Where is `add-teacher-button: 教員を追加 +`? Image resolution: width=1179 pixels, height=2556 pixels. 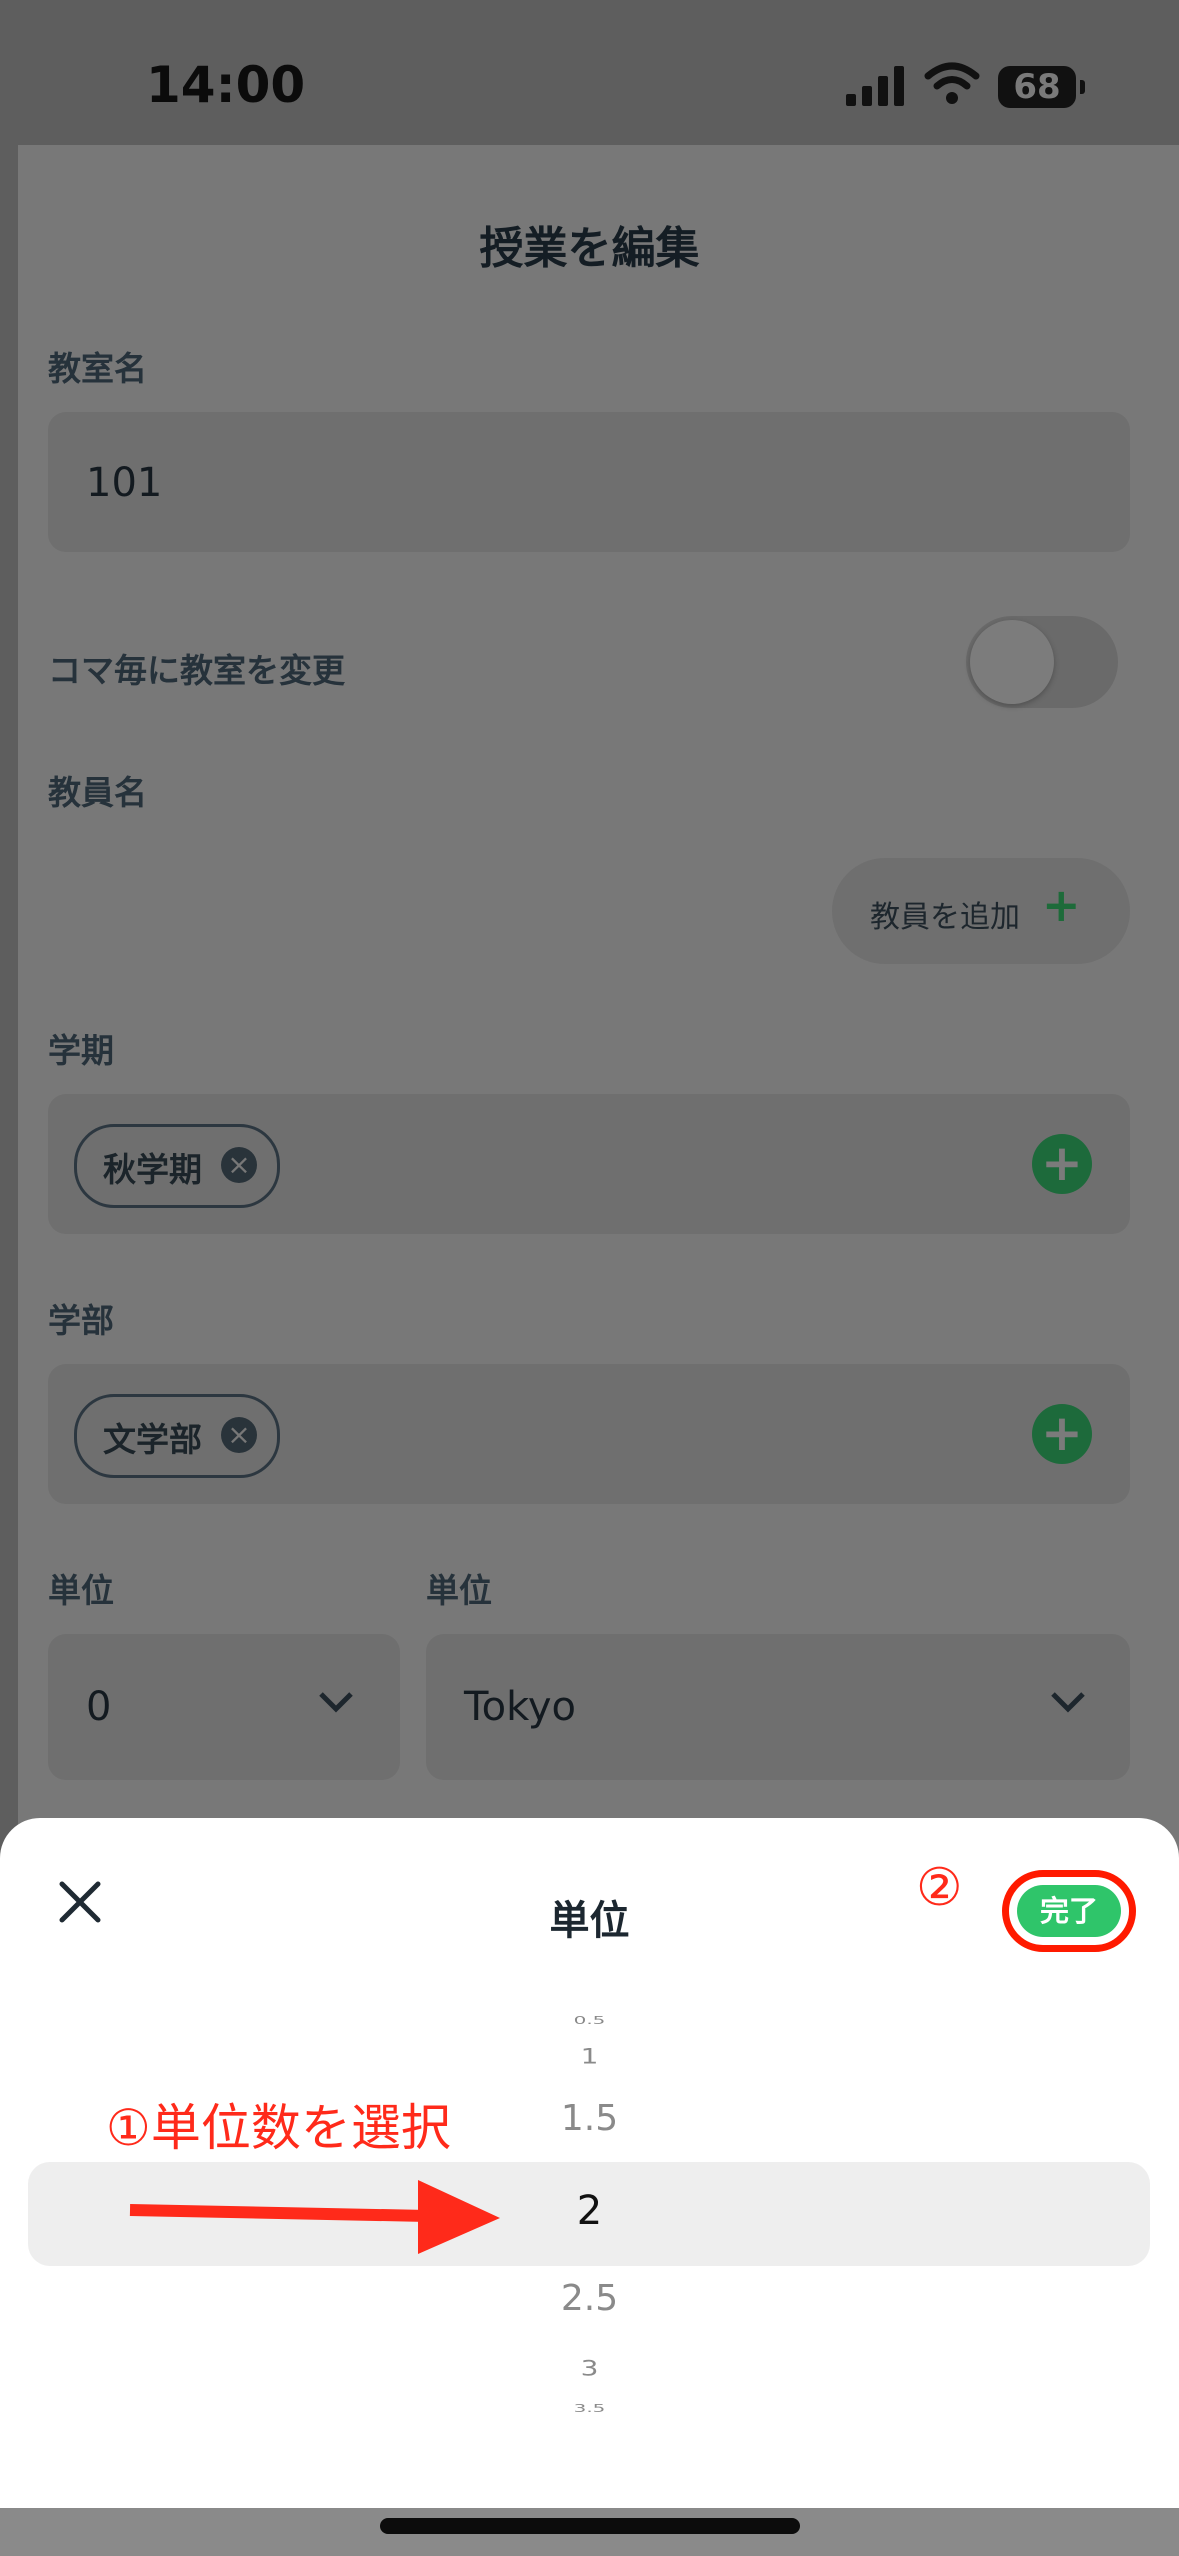
add-teacher-button: 教員を追加 + is located at coordinates (981, 911).